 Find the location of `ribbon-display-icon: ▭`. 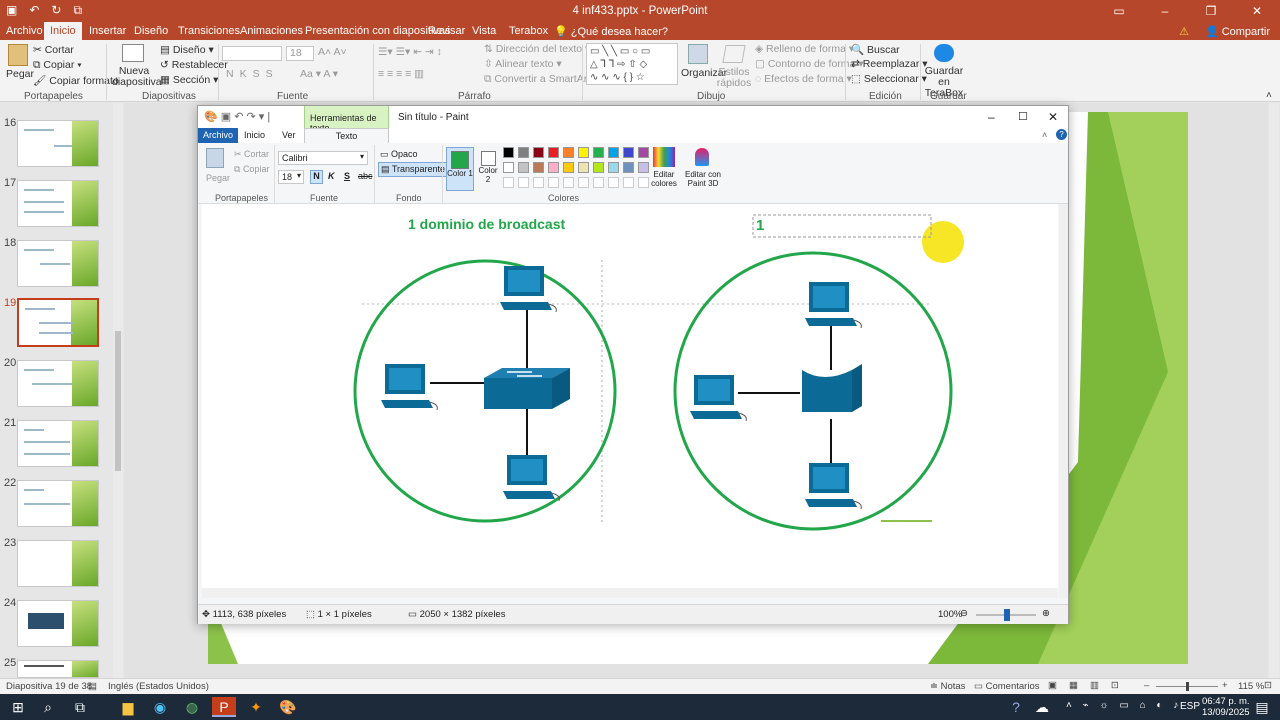

ribbon-display-icon: ▭ is located at coordinates (1119, 11).